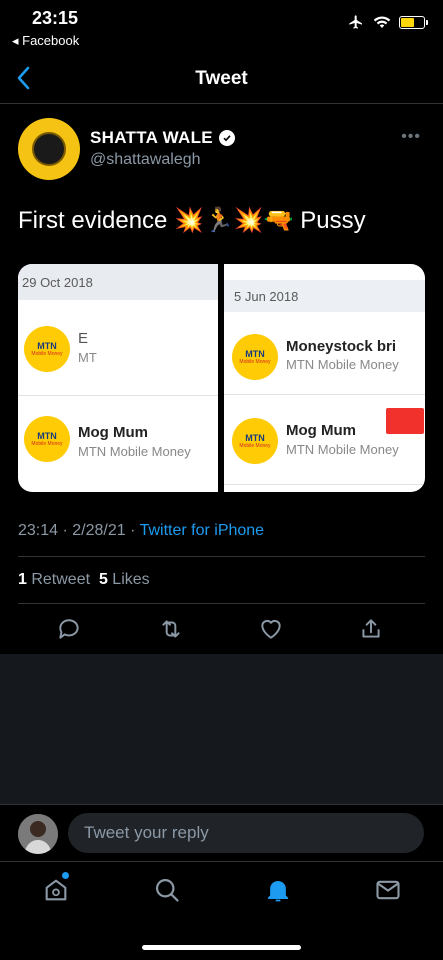 This screenshot has width=443, height=960. I want to click on navigation-bar: Tweet, so click(221, 80).